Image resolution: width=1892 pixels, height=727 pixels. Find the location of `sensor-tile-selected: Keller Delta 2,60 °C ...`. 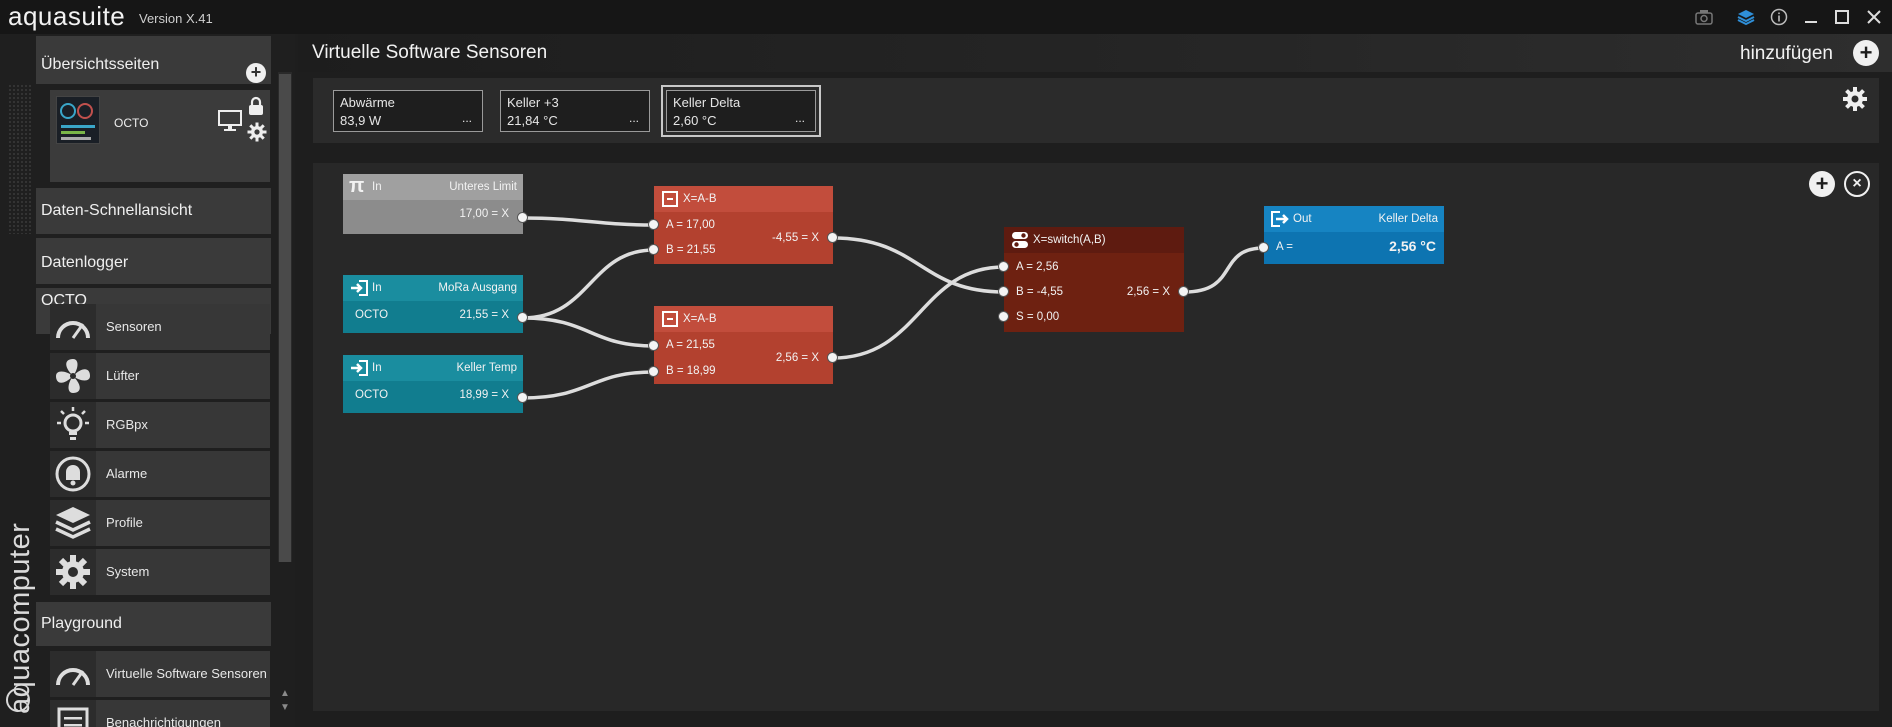

sensor-tile-selected: Keller Delta 2,60 °C ... is located at coordinates (741, 111).